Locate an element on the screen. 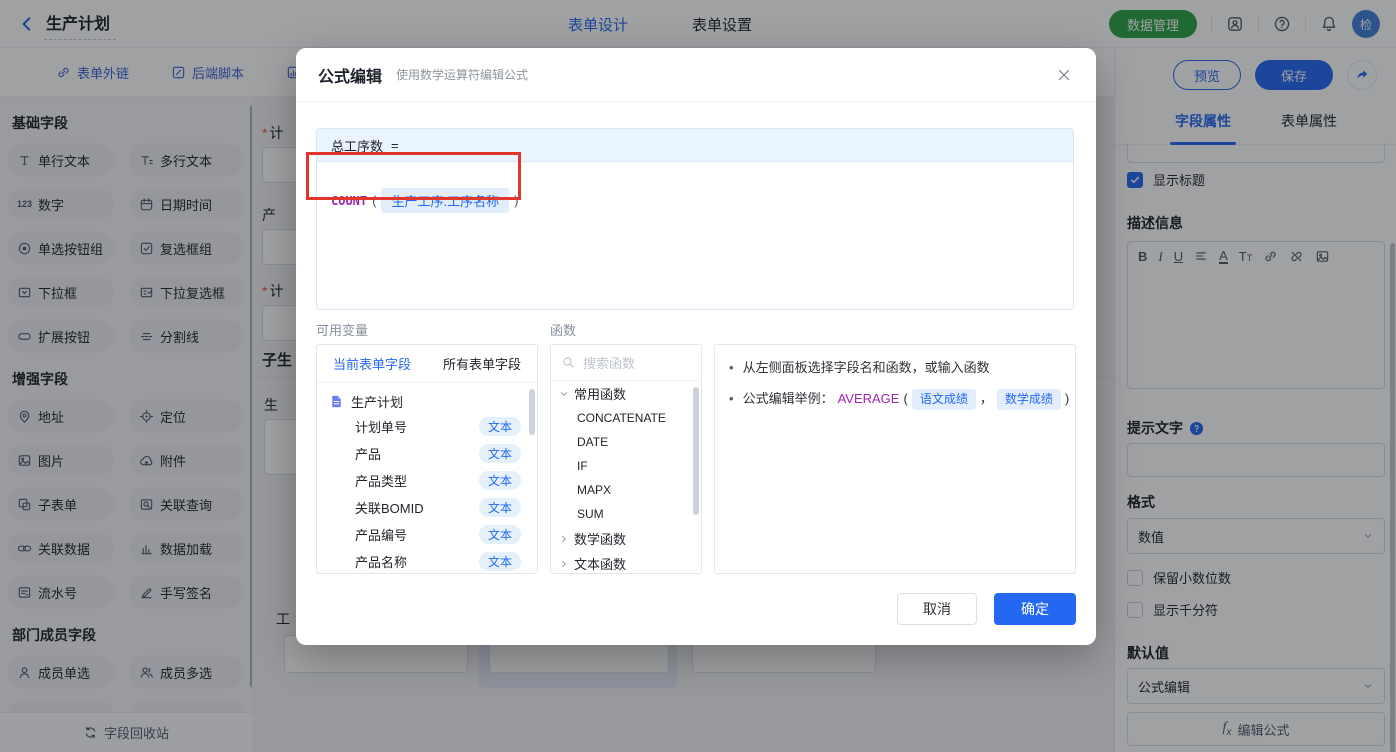  confirm-button: 确定 is located at coordinates (1035, 609).